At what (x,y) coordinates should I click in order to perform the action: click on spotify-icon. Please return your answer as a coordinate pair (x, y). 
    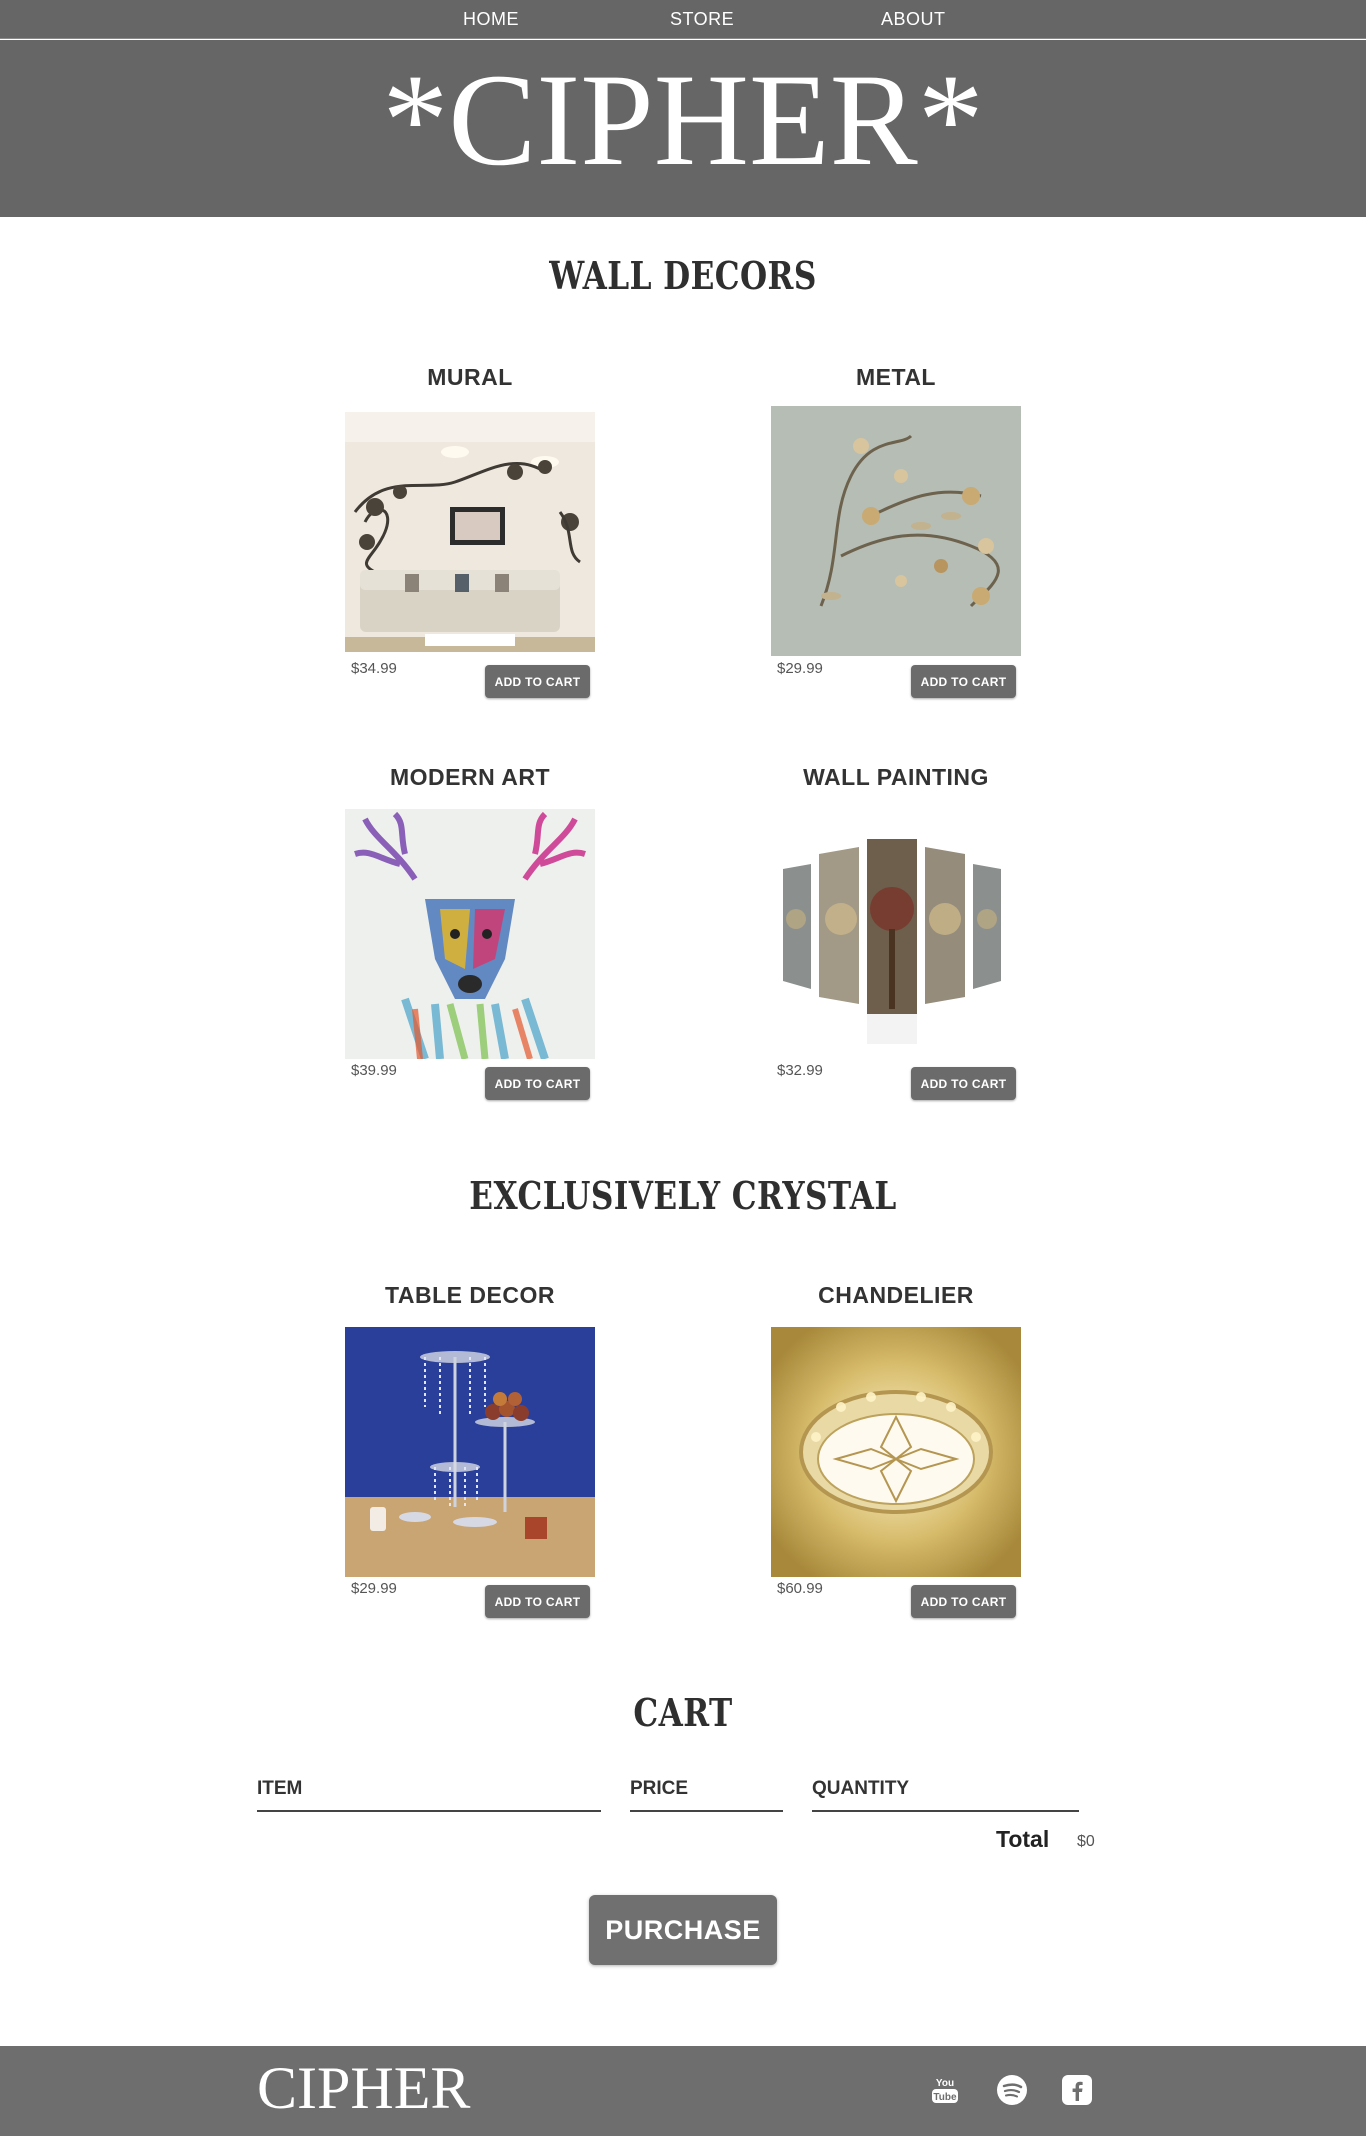
    Looking at the image, I should click on (1012, 2090).